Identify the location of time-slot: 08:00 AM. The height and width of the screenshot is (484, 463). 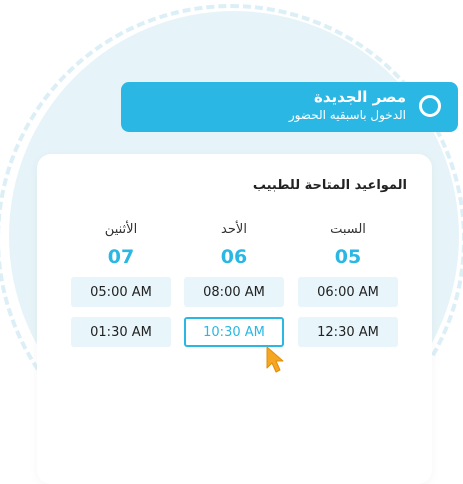
(234, 292).